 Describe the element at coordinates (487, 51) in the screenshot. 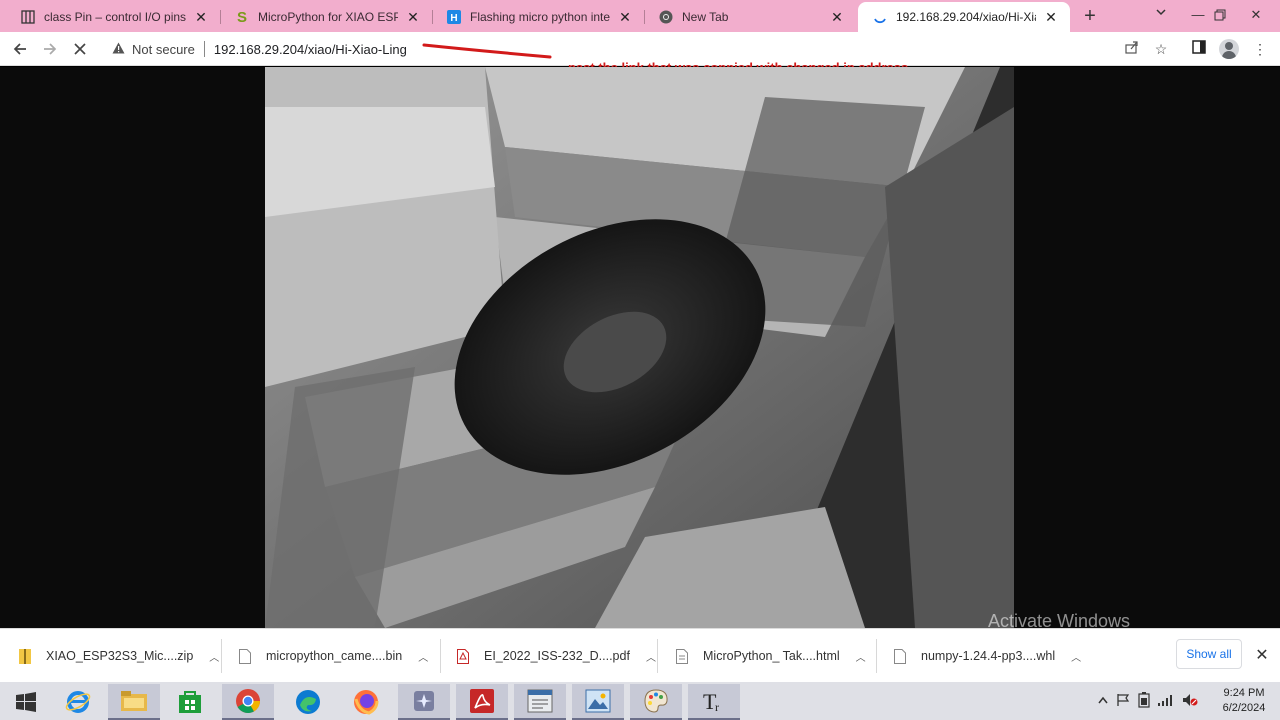

I see `red-annotation-underline` at that location.